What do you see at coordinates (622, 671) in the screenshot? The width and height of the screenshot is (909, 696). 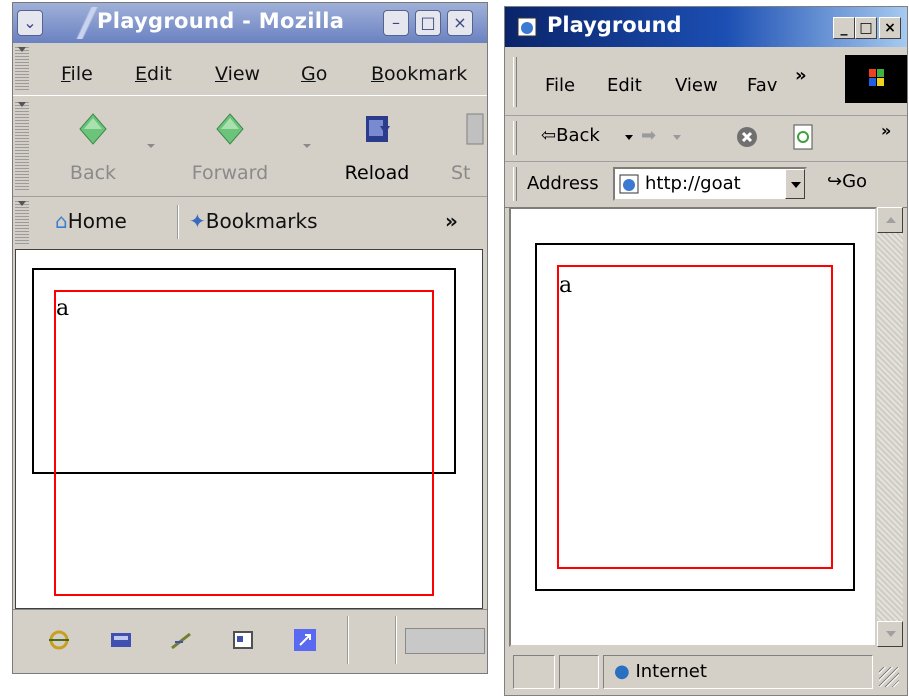 I see `internet-globe-icon: ●` at bounding box center [622, 671].